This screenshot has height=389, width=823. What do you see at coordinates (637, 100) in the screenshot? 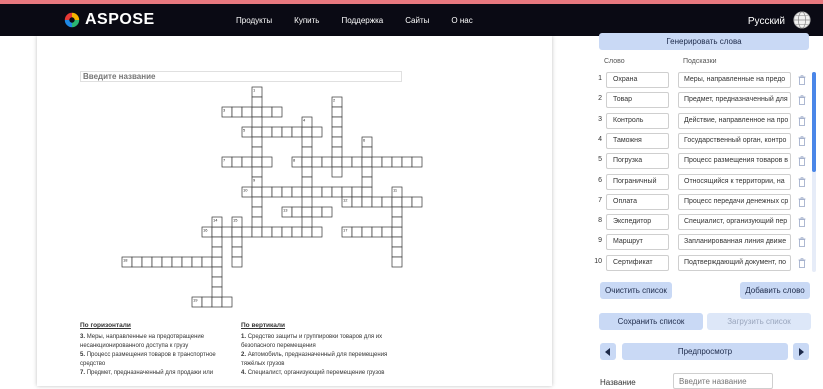
I see `word-input: Товар` at bounding box center [637, 100].